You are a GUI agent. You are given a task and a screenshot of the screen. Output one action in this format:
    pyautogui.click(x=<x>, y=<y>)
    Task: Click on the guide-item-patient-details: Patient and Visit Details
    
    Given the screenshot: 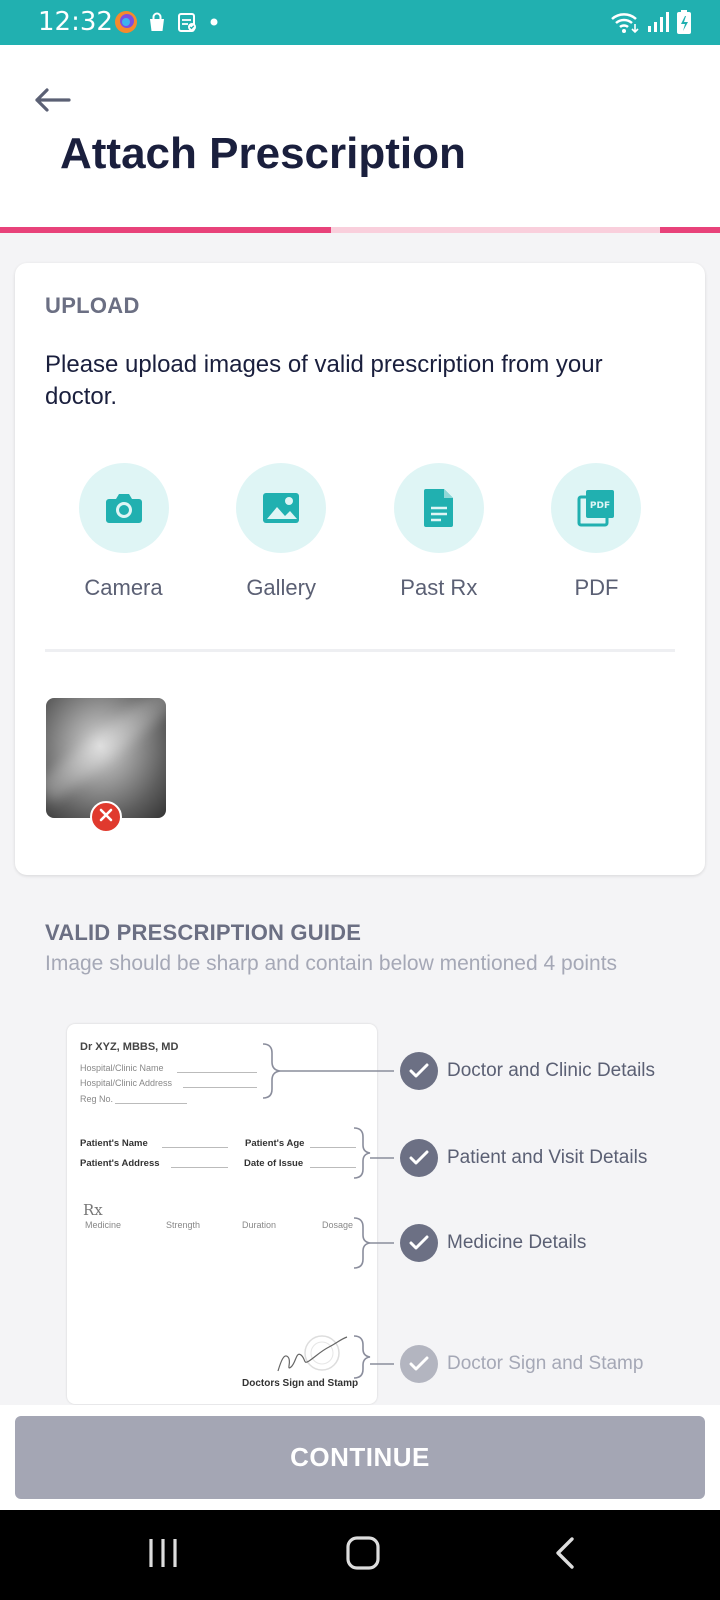 What is the action you would take?
    pyautogui.click(x=523, y=1158)
    